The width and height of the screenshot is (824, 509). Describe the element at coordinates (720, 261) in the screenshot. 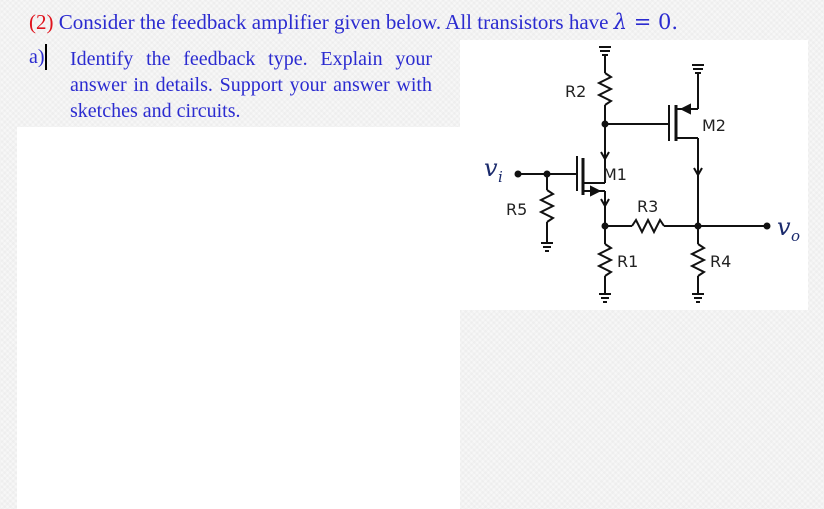

I see `label-r4: R4` at that location.